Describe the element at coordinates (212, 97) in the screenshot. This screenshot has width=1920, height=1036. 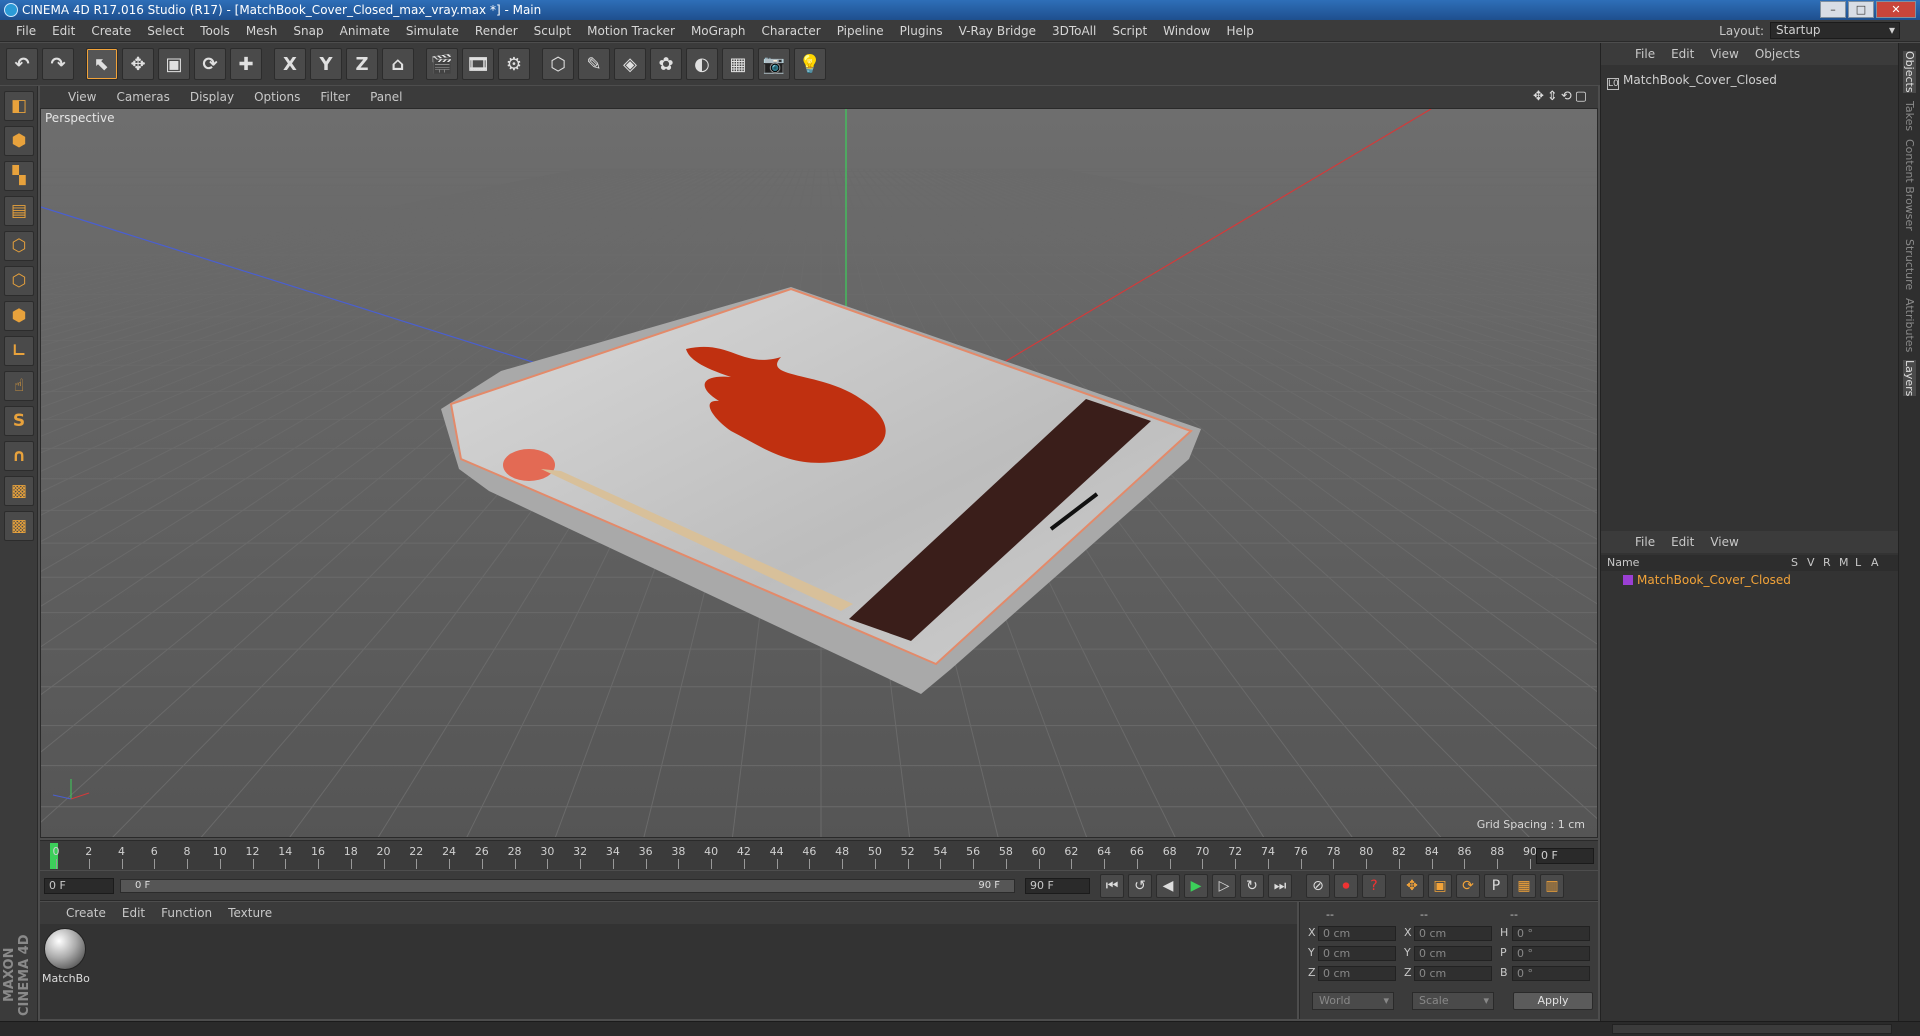
I see `viewport-menu-display: Display` at that location.